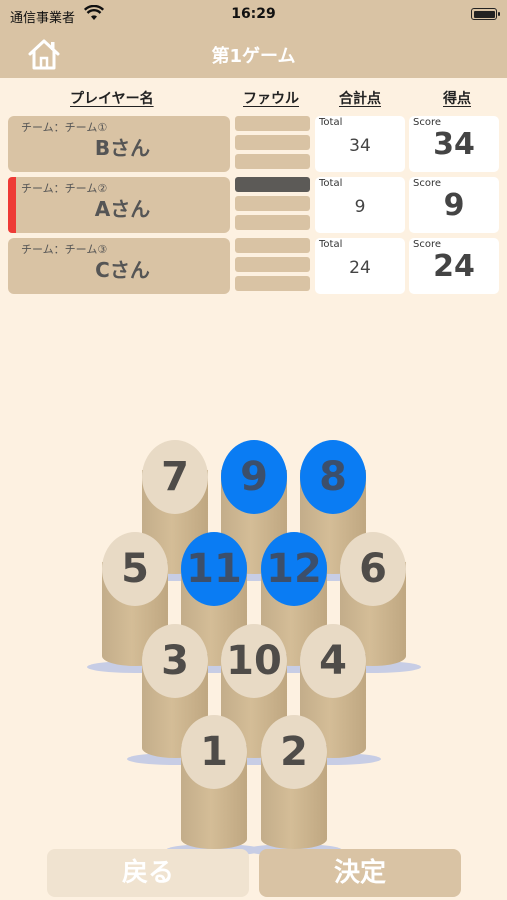 Image resolution: width=507 pixels, height=900 pixels. I want to click on score-box: Score 24, so click(454, 266).